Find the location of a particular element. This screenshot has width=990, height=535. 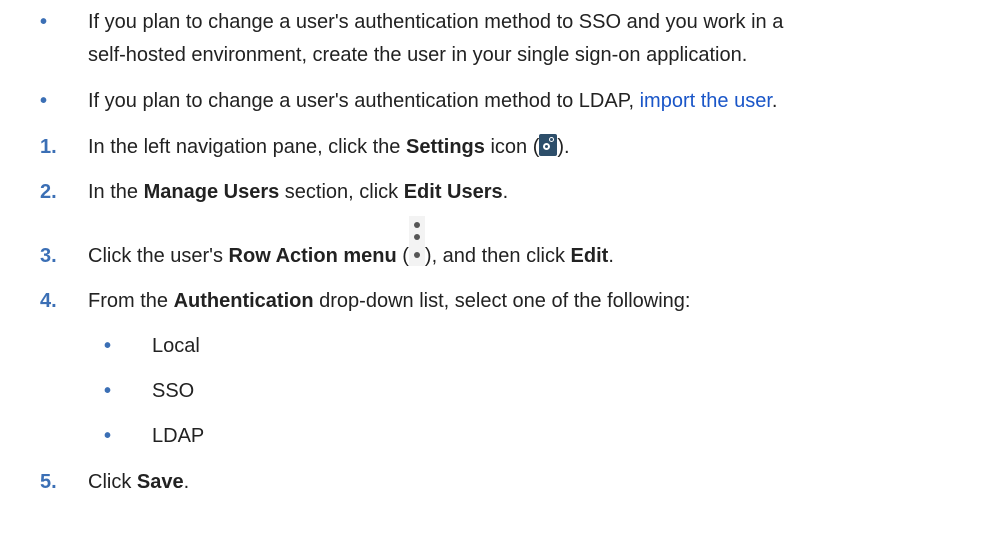

step-2-middle: section, click is located at coordinates (341, 192).